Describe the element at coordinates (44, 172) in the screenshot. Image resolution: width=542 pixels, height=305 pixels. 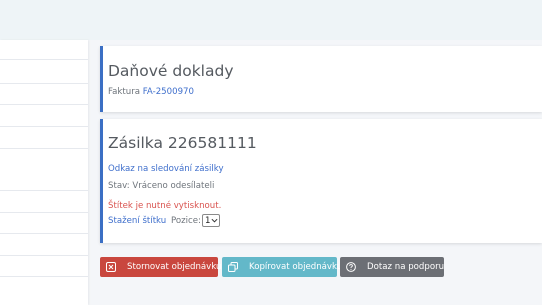
I see `left-sidebar-panel` at that location.